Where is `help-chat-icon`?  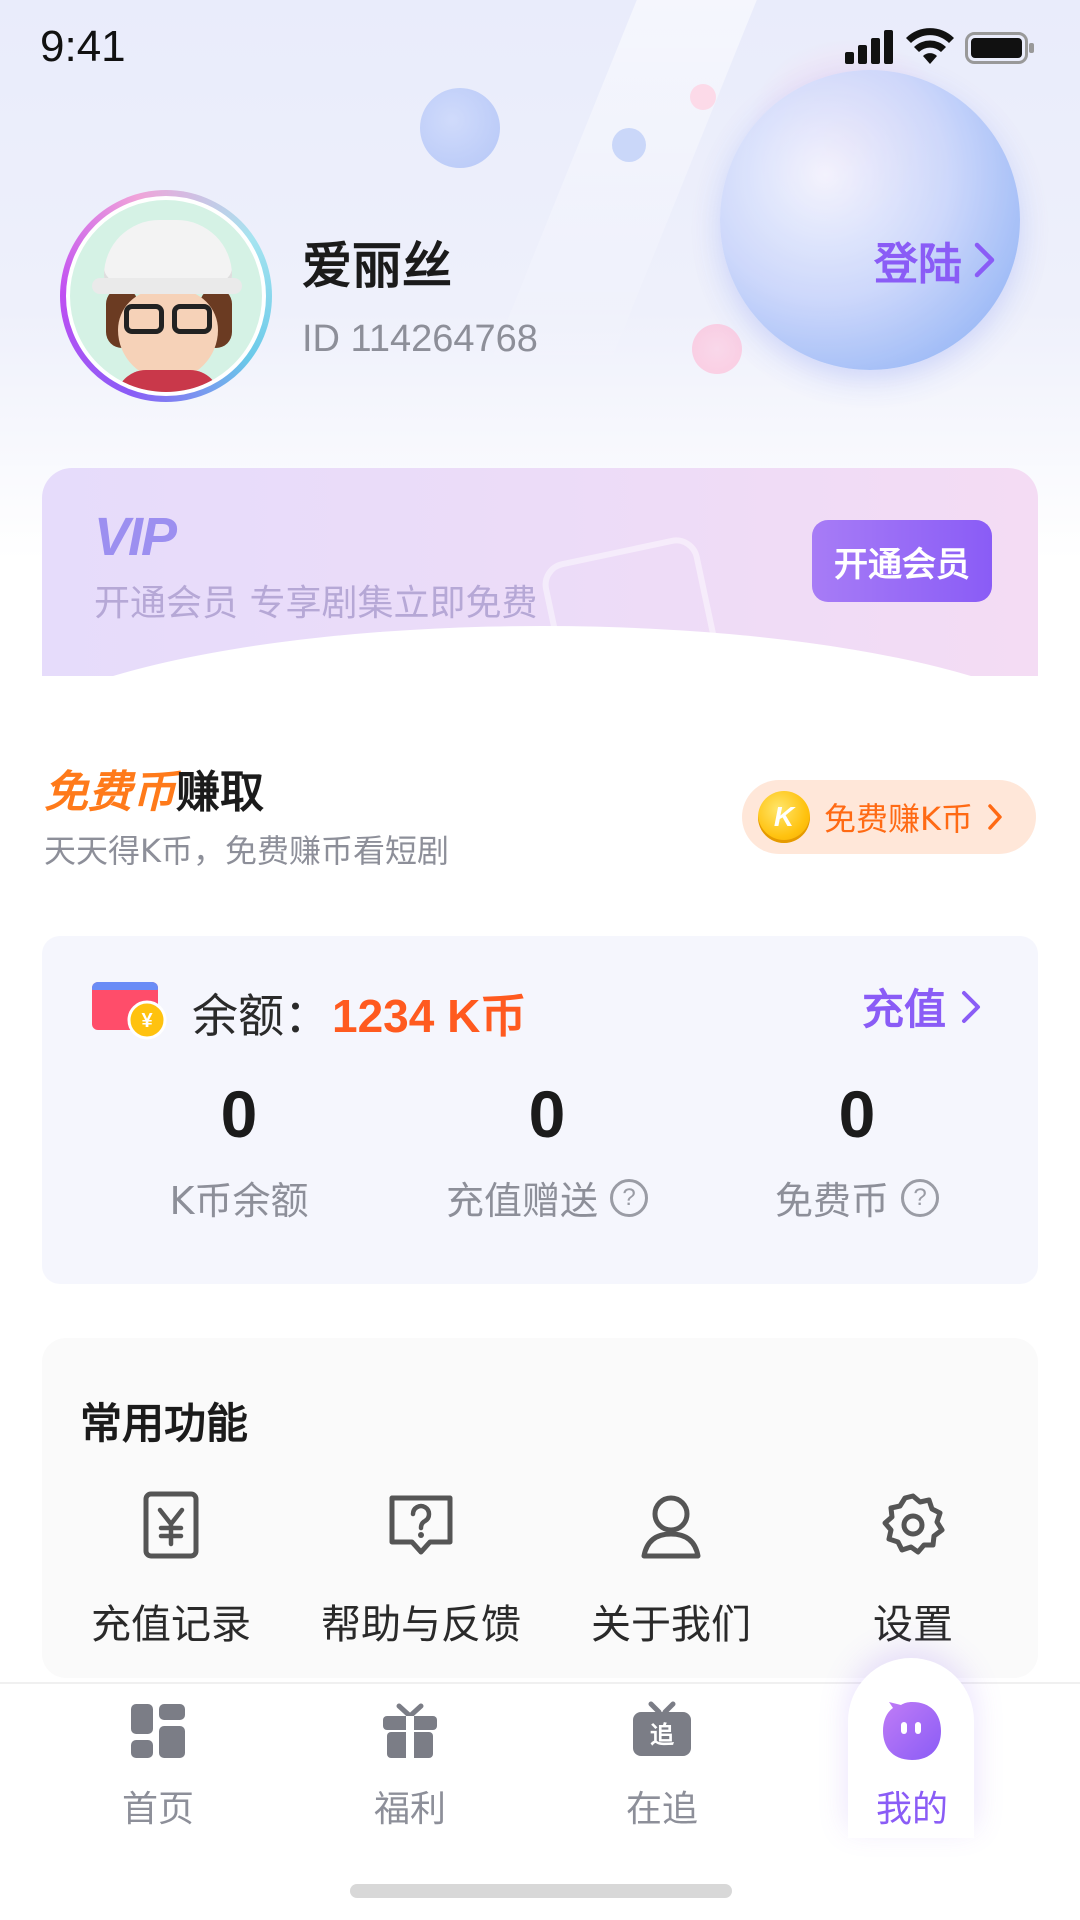 help-chat-icon is located at coordinates (421, 1525).